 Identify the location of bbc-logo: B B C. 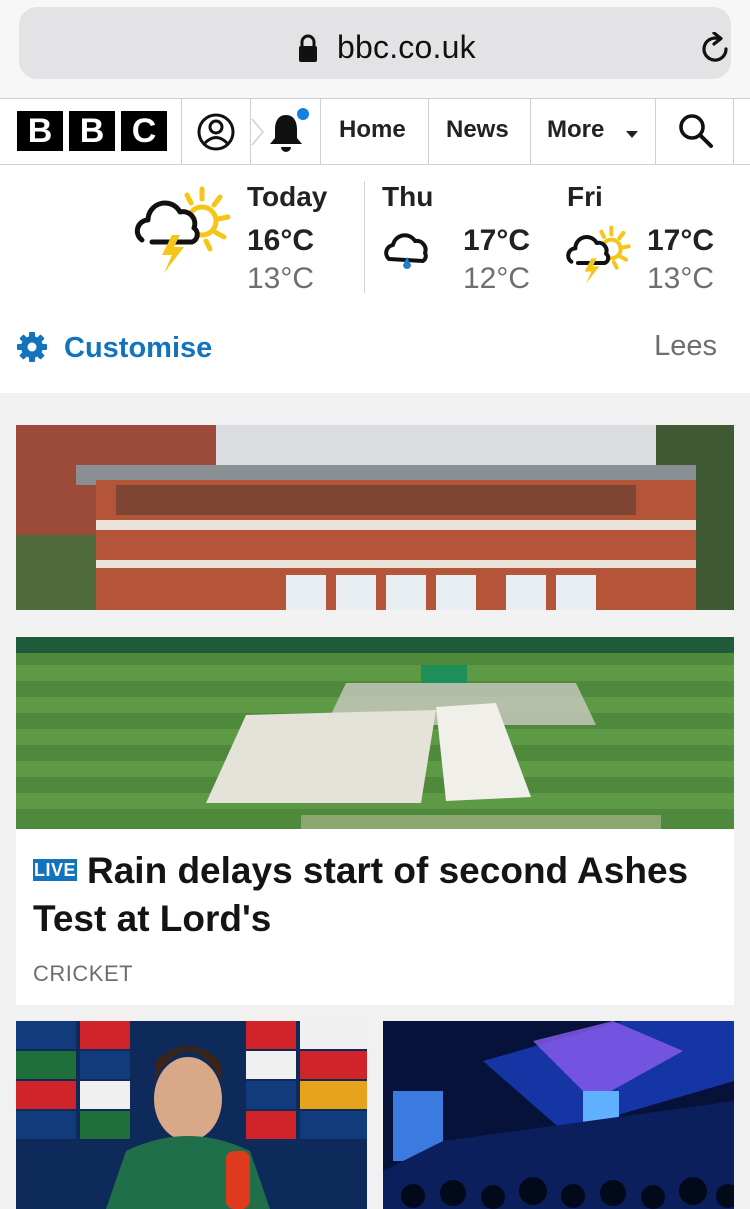
(92, 131).